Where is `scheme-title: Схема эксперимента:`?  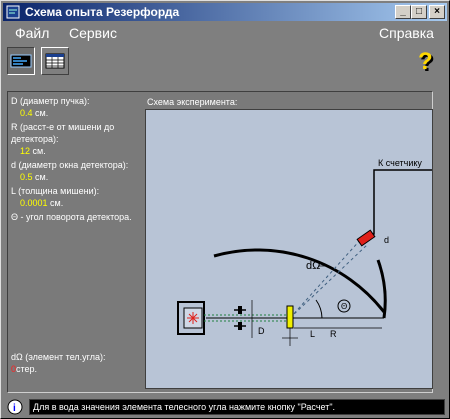
scheme-title: Схема эксперимента: is located at coordinates (192, 102).